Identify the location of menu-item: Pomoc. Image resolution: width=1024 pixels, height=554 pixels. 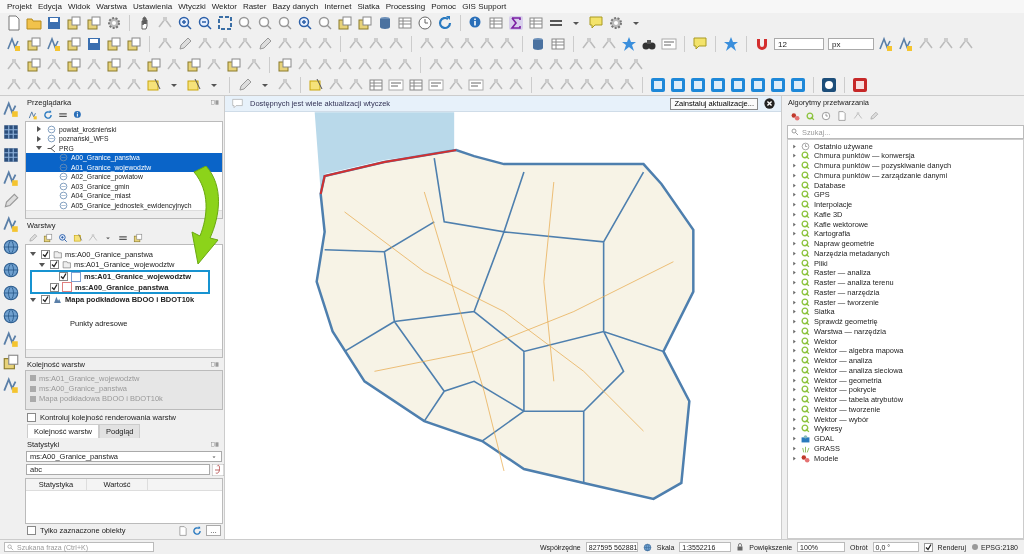
(444, 6).